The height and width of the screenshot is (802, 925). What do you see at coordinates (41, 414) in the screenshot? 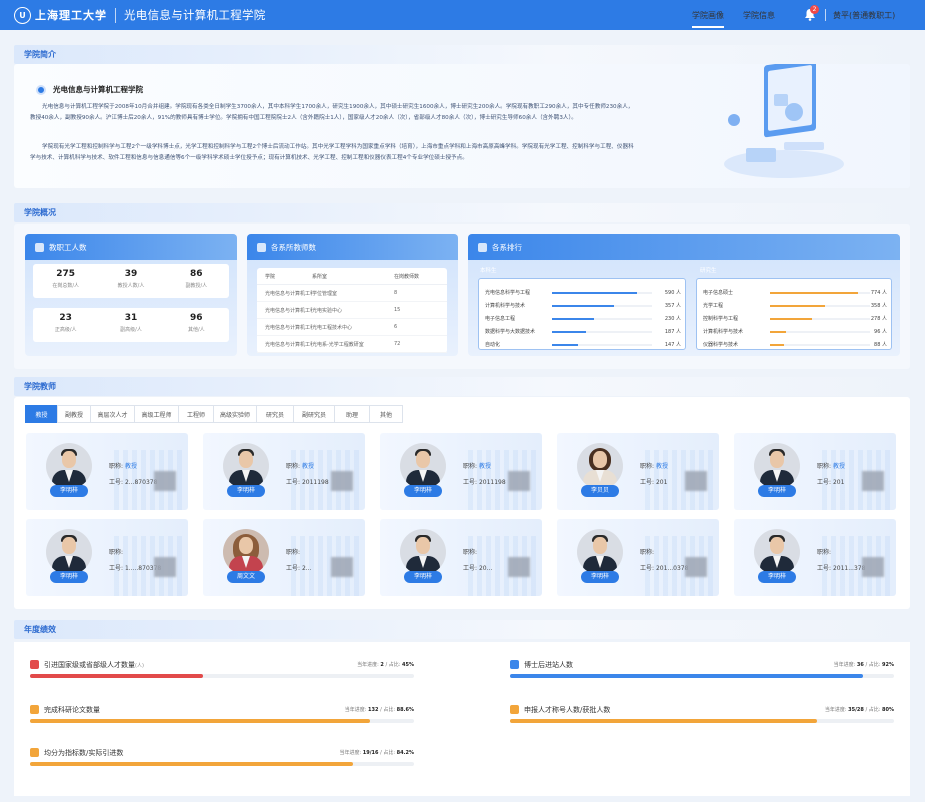
I see `tab-teacher-category: 教授` at bounding box center [41, 414].